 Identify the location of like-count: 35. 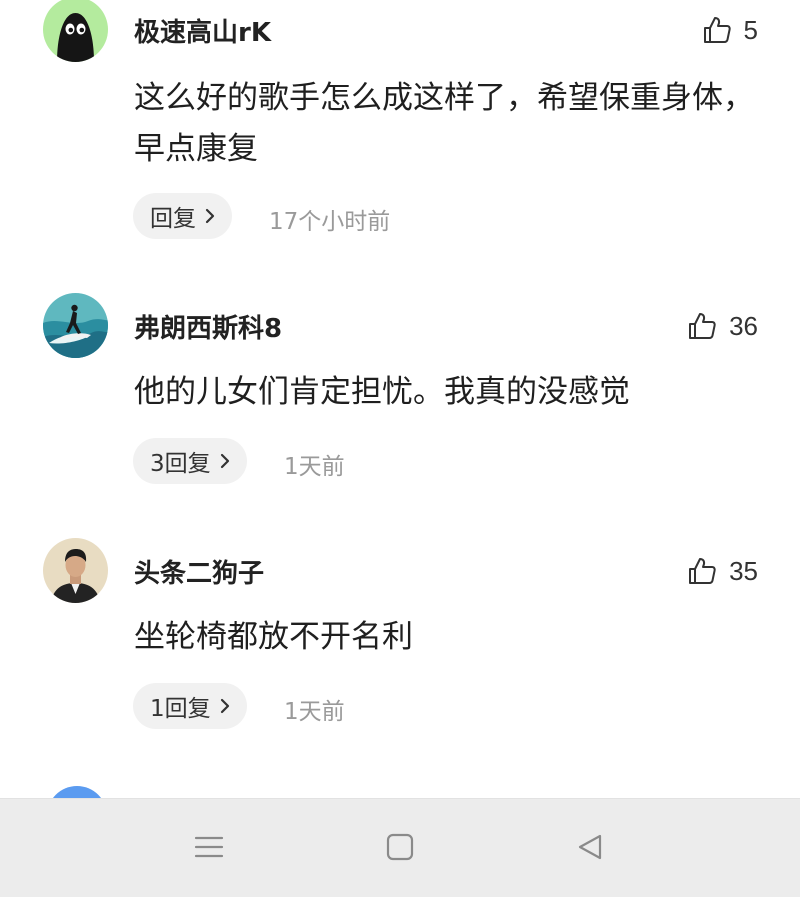
(743, 570).